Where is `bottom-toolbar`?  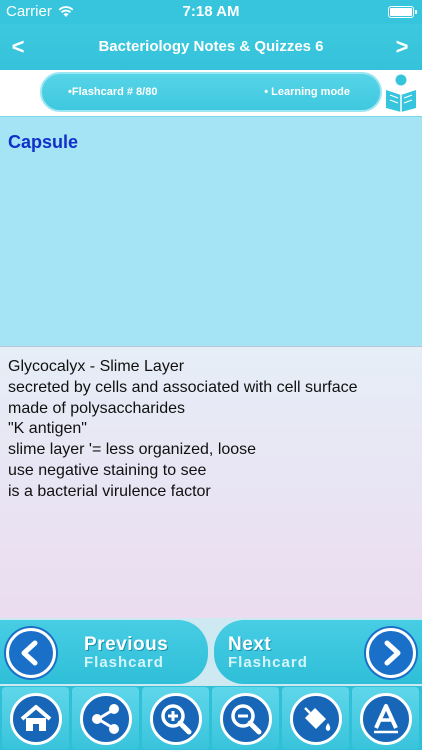 bottom-toolbar is located at coordinates (211, 718).